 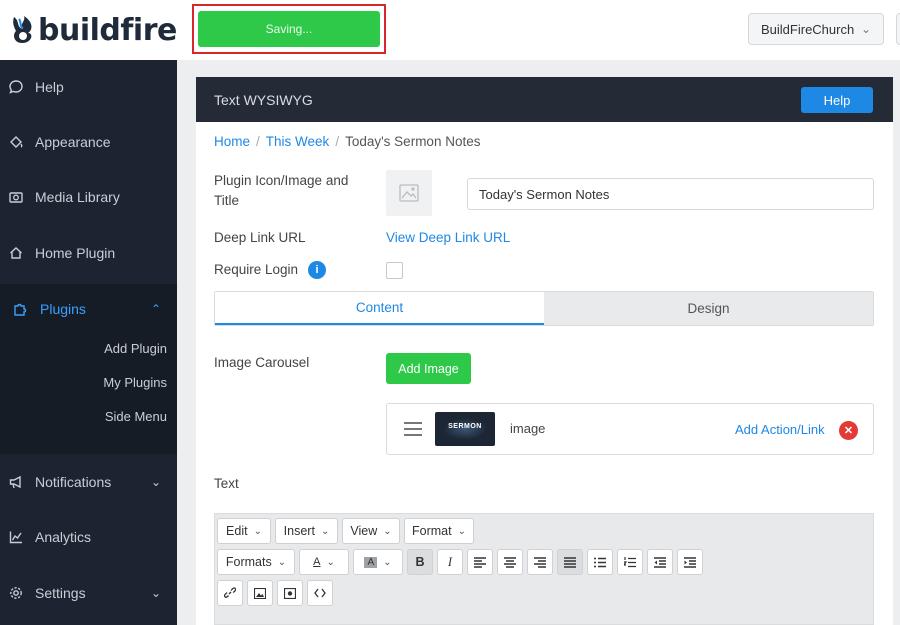 I want to click on text-color-icon: A, so click(x=317, y=562).